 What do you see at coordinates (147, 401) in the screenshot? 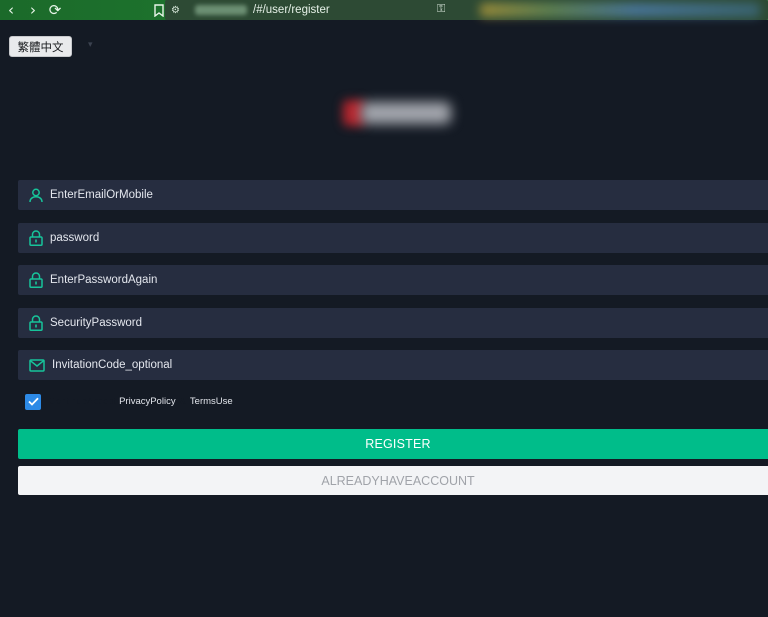
I see `privacy-policy-link: PrivacyPolicy` at bounding box center [147, 401].